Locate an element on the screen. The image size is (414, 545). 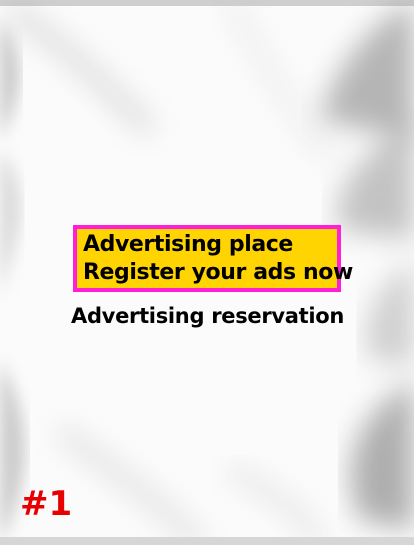
advertising-place-text: Advertising place is located at coordinates (188, 244).